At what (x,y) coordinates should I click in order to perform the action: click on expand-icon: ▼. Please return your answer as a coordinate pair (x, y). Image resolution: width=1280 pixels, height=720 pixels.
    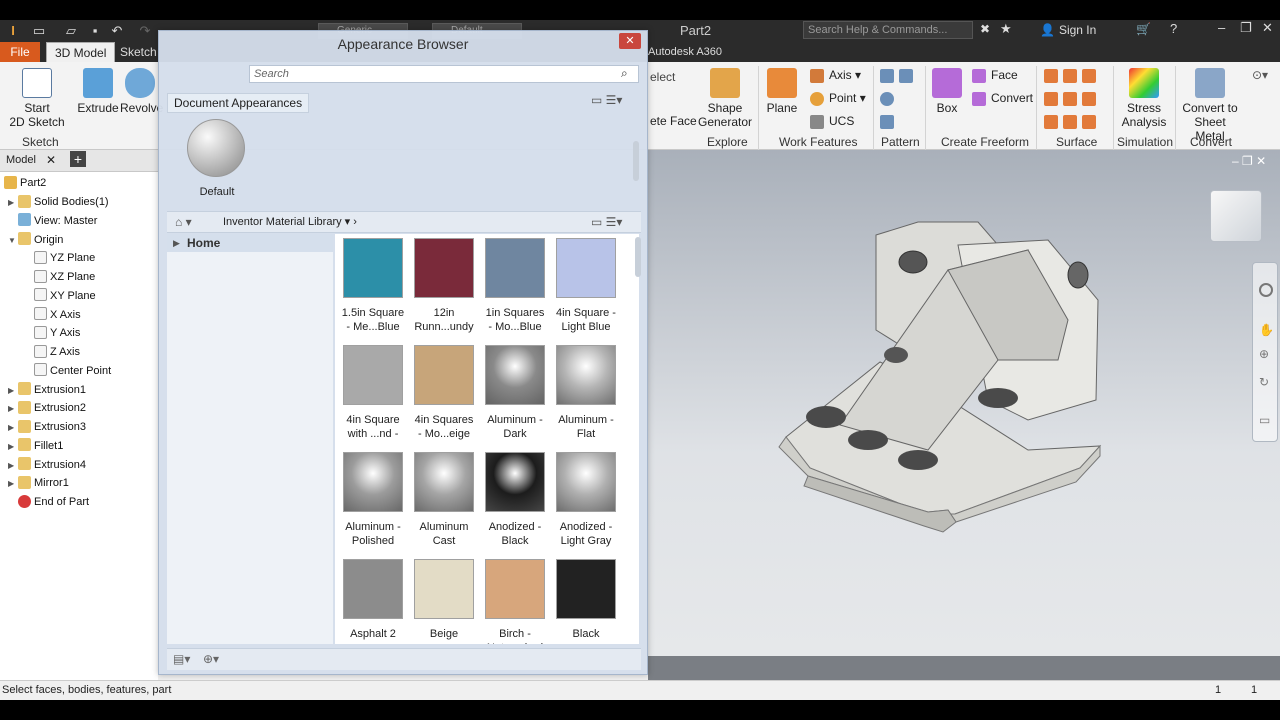
    Looking at the image, I should click on (12, 240).